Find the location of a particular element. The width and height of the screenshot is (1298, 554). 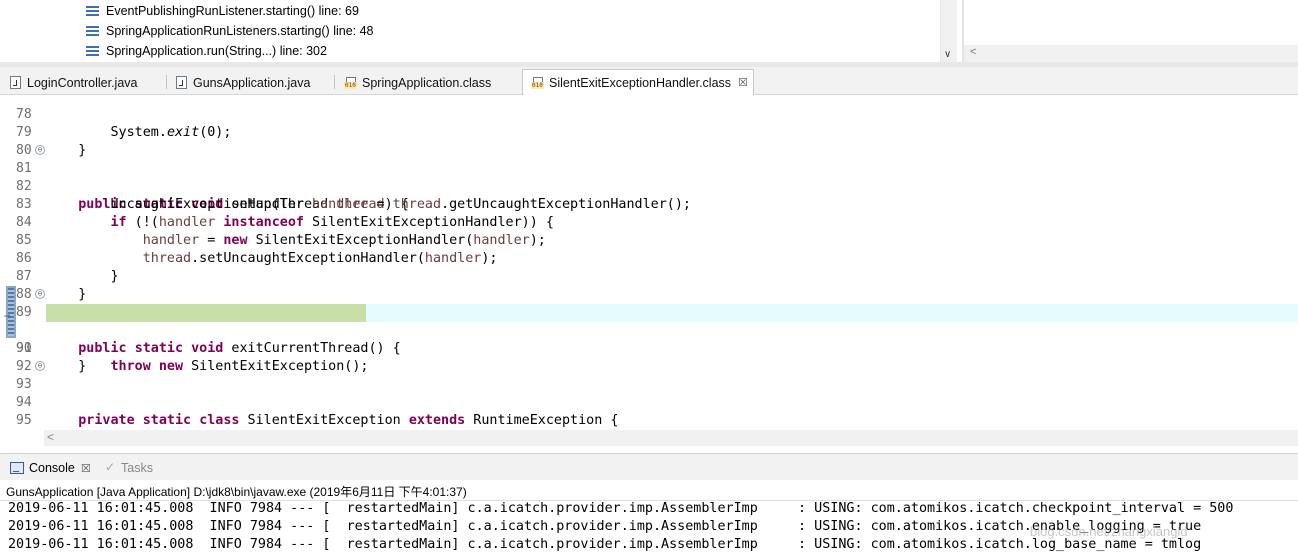

tab-label: SpringApplication.class is located at coordinates (427, 82).